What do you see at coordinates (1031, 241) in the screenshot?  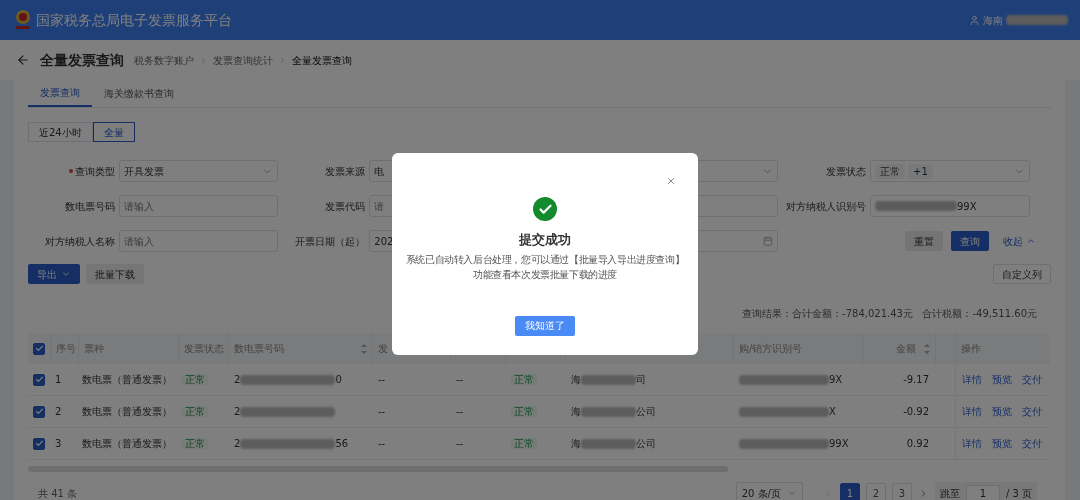 I see `chevron-up-icon` at bounding box center [1031, 241].